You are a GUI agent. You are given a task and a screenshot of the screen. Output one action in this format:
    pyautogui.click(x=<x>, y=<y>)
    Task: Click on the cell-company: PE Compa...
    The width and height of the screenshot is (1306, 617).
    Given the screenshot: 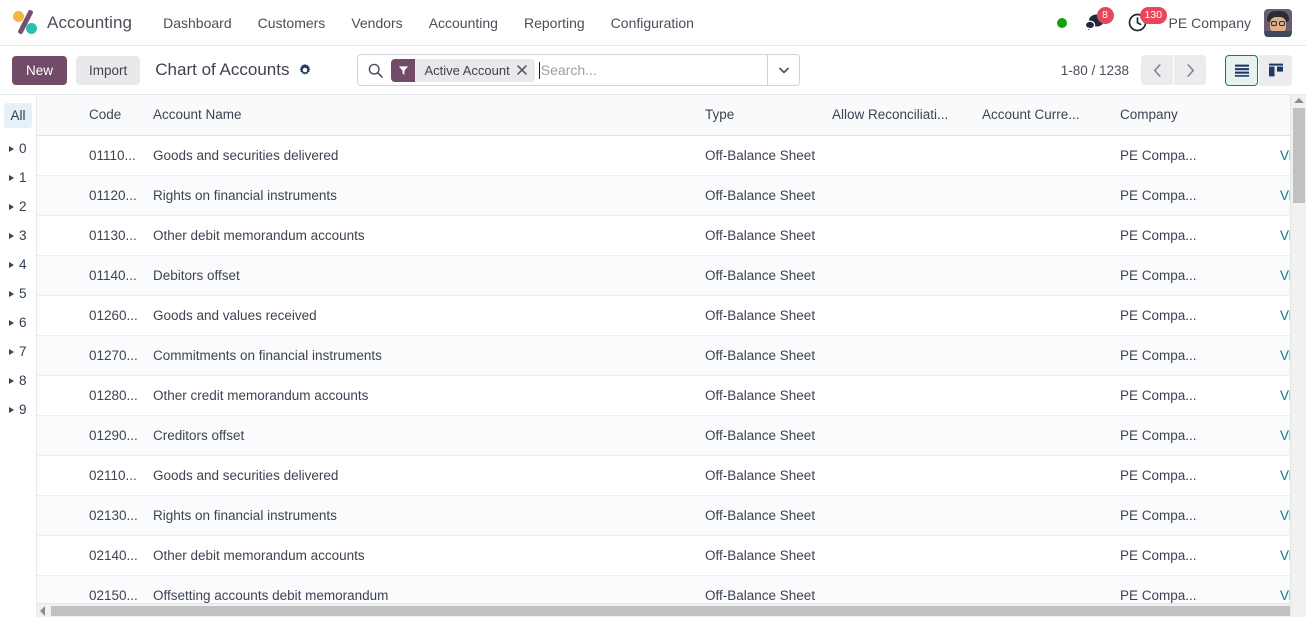 What is the action you would take?
    pyautogui.click(x=1200, y=589)
    